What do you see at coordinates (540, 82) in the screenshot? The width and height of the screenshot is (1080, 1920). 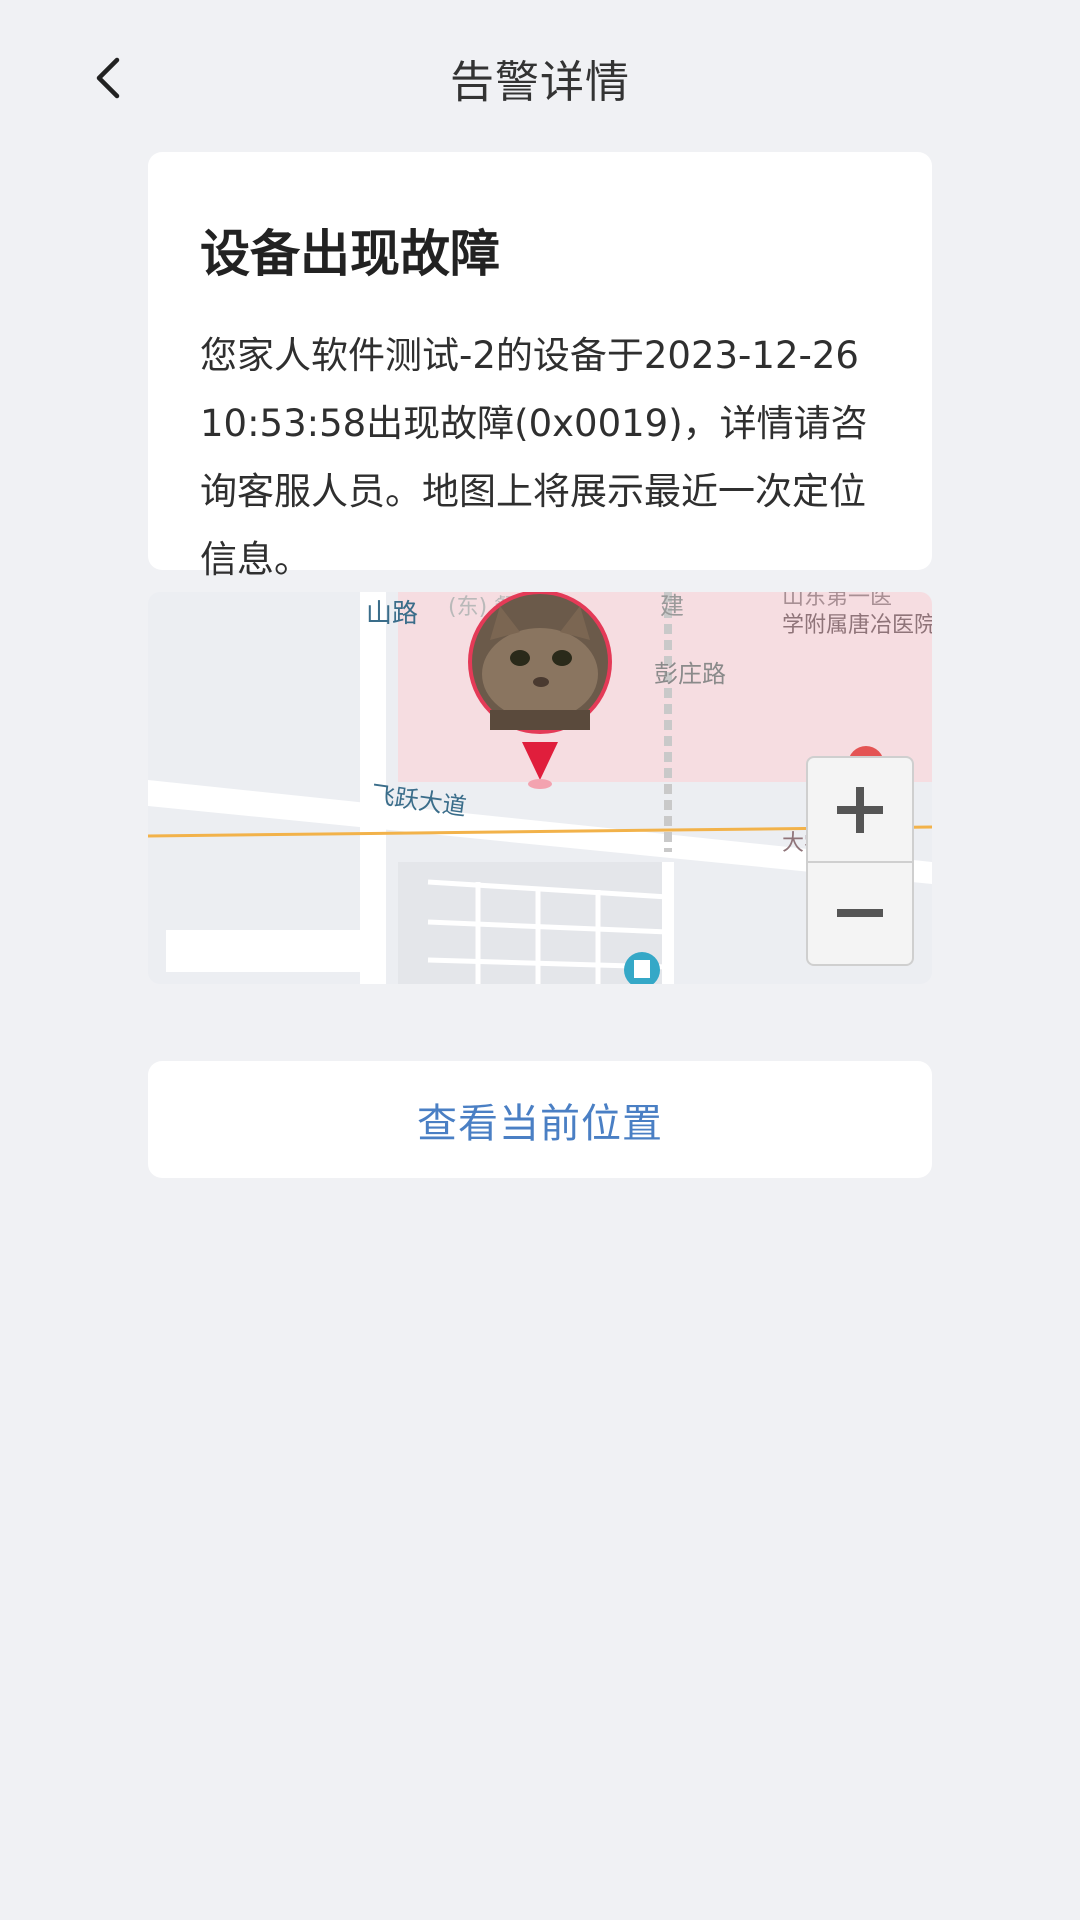 I see `page-title: 告警详情` at bounding box center [540, 82].